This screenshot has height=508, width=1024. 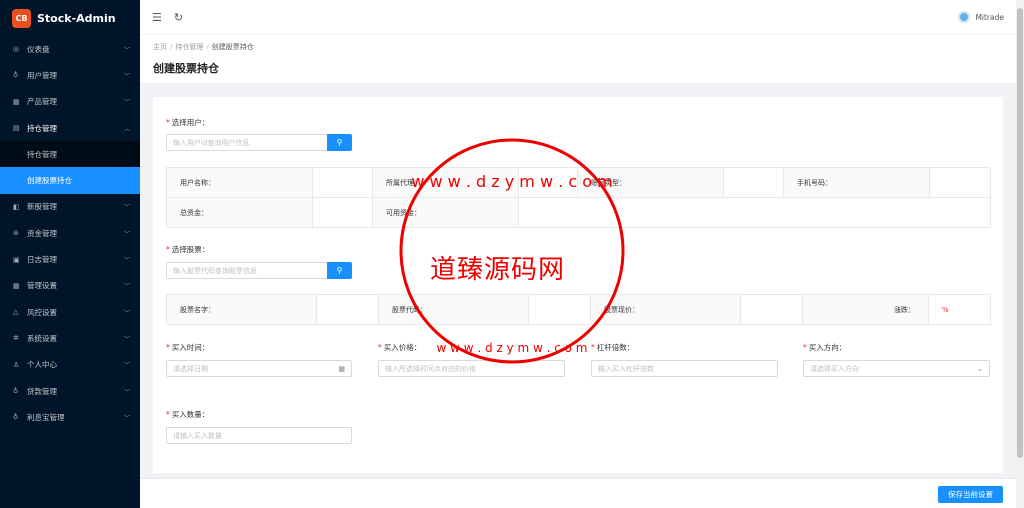 What do you see at coordinates (259, 435) in the screenshot?
I see `quantity-input: 请输入买入数量` at bounding box center [259, 435].